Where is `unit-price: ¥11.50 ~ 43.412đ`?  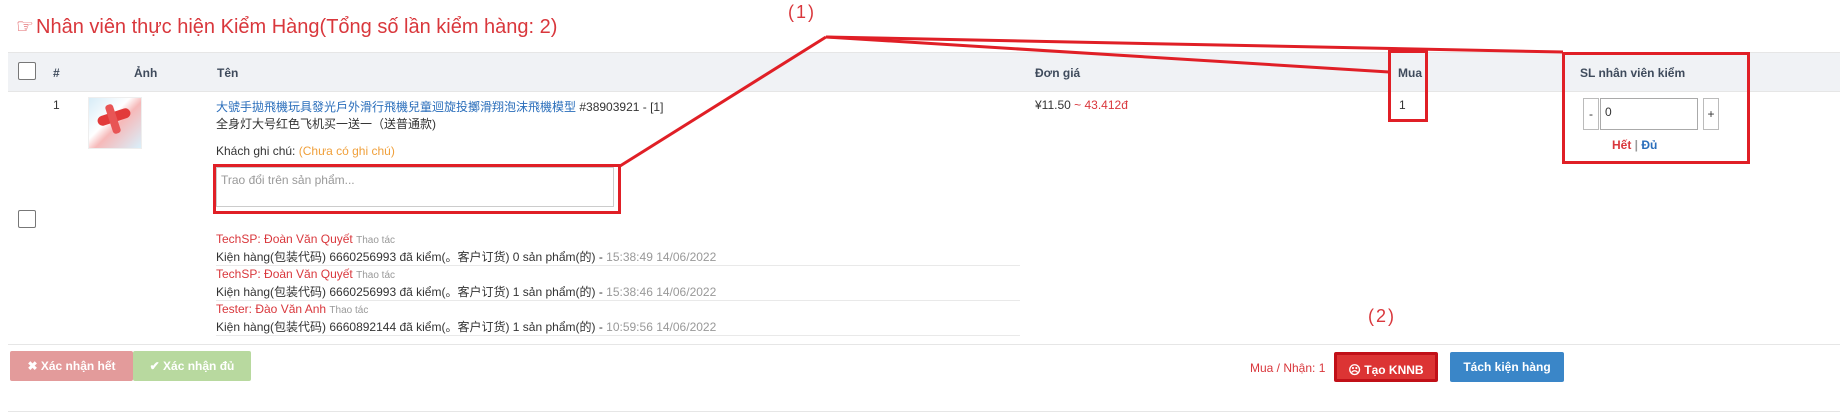 unit-price: ¥11.50 ~ 43.412đ is located at coordinates (1081, 105).